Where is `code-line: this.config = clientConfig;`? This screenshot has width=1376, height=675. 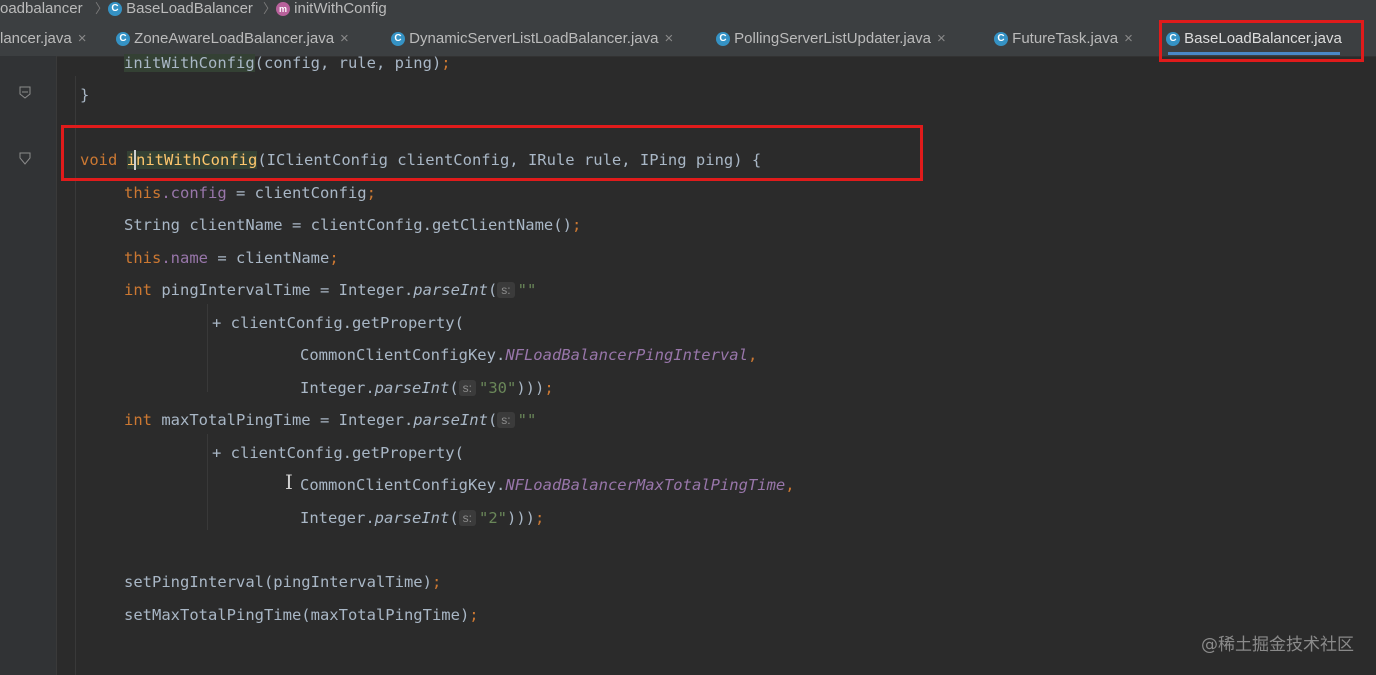 code-line: this.config = clientConfig; is located at coordinates (250, 193).